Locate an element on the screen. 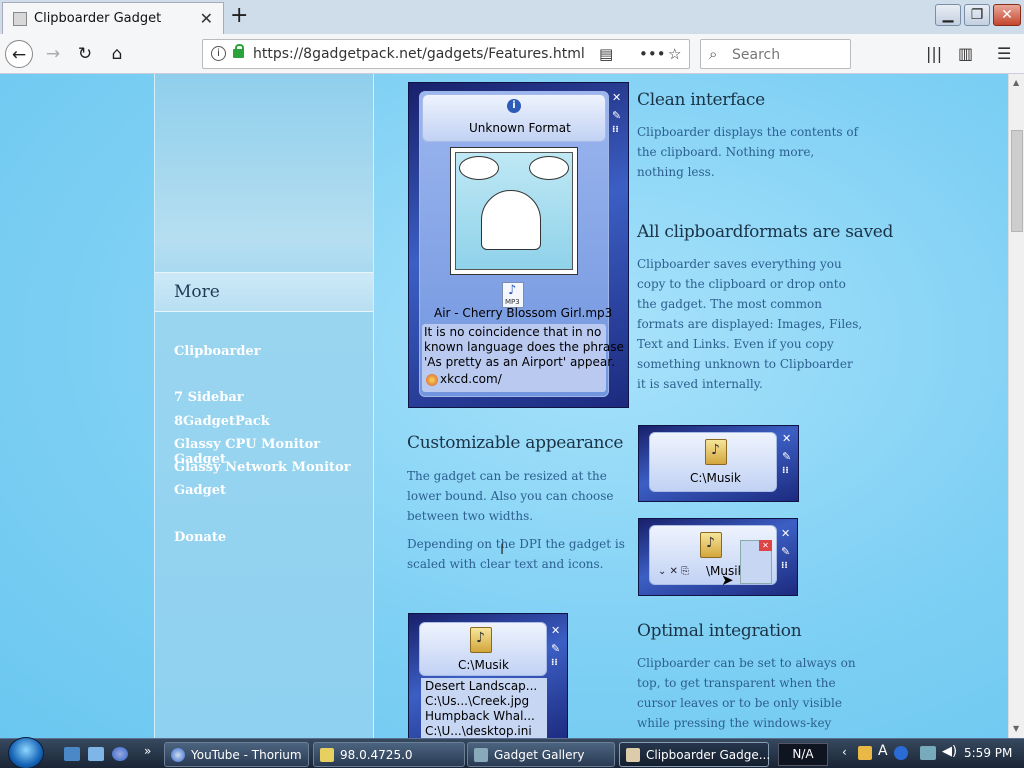 Image resolution: width=1024 pixels, height=768 pixels. formats-line-1: Clipboarder saves everything you is located at coordinates (739, 264).